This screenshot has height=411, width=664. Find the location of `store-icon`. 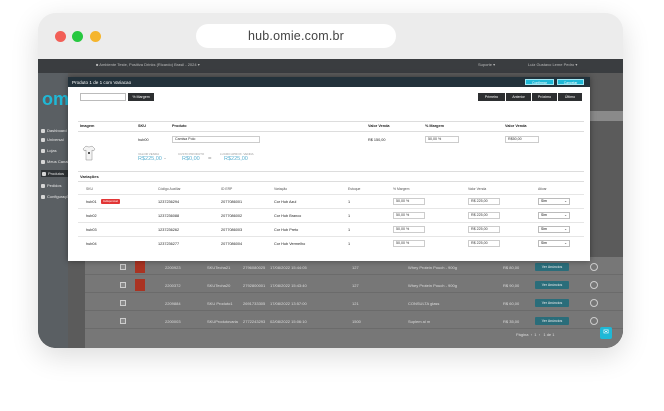

store-icon is located at coordinates (43, 150).